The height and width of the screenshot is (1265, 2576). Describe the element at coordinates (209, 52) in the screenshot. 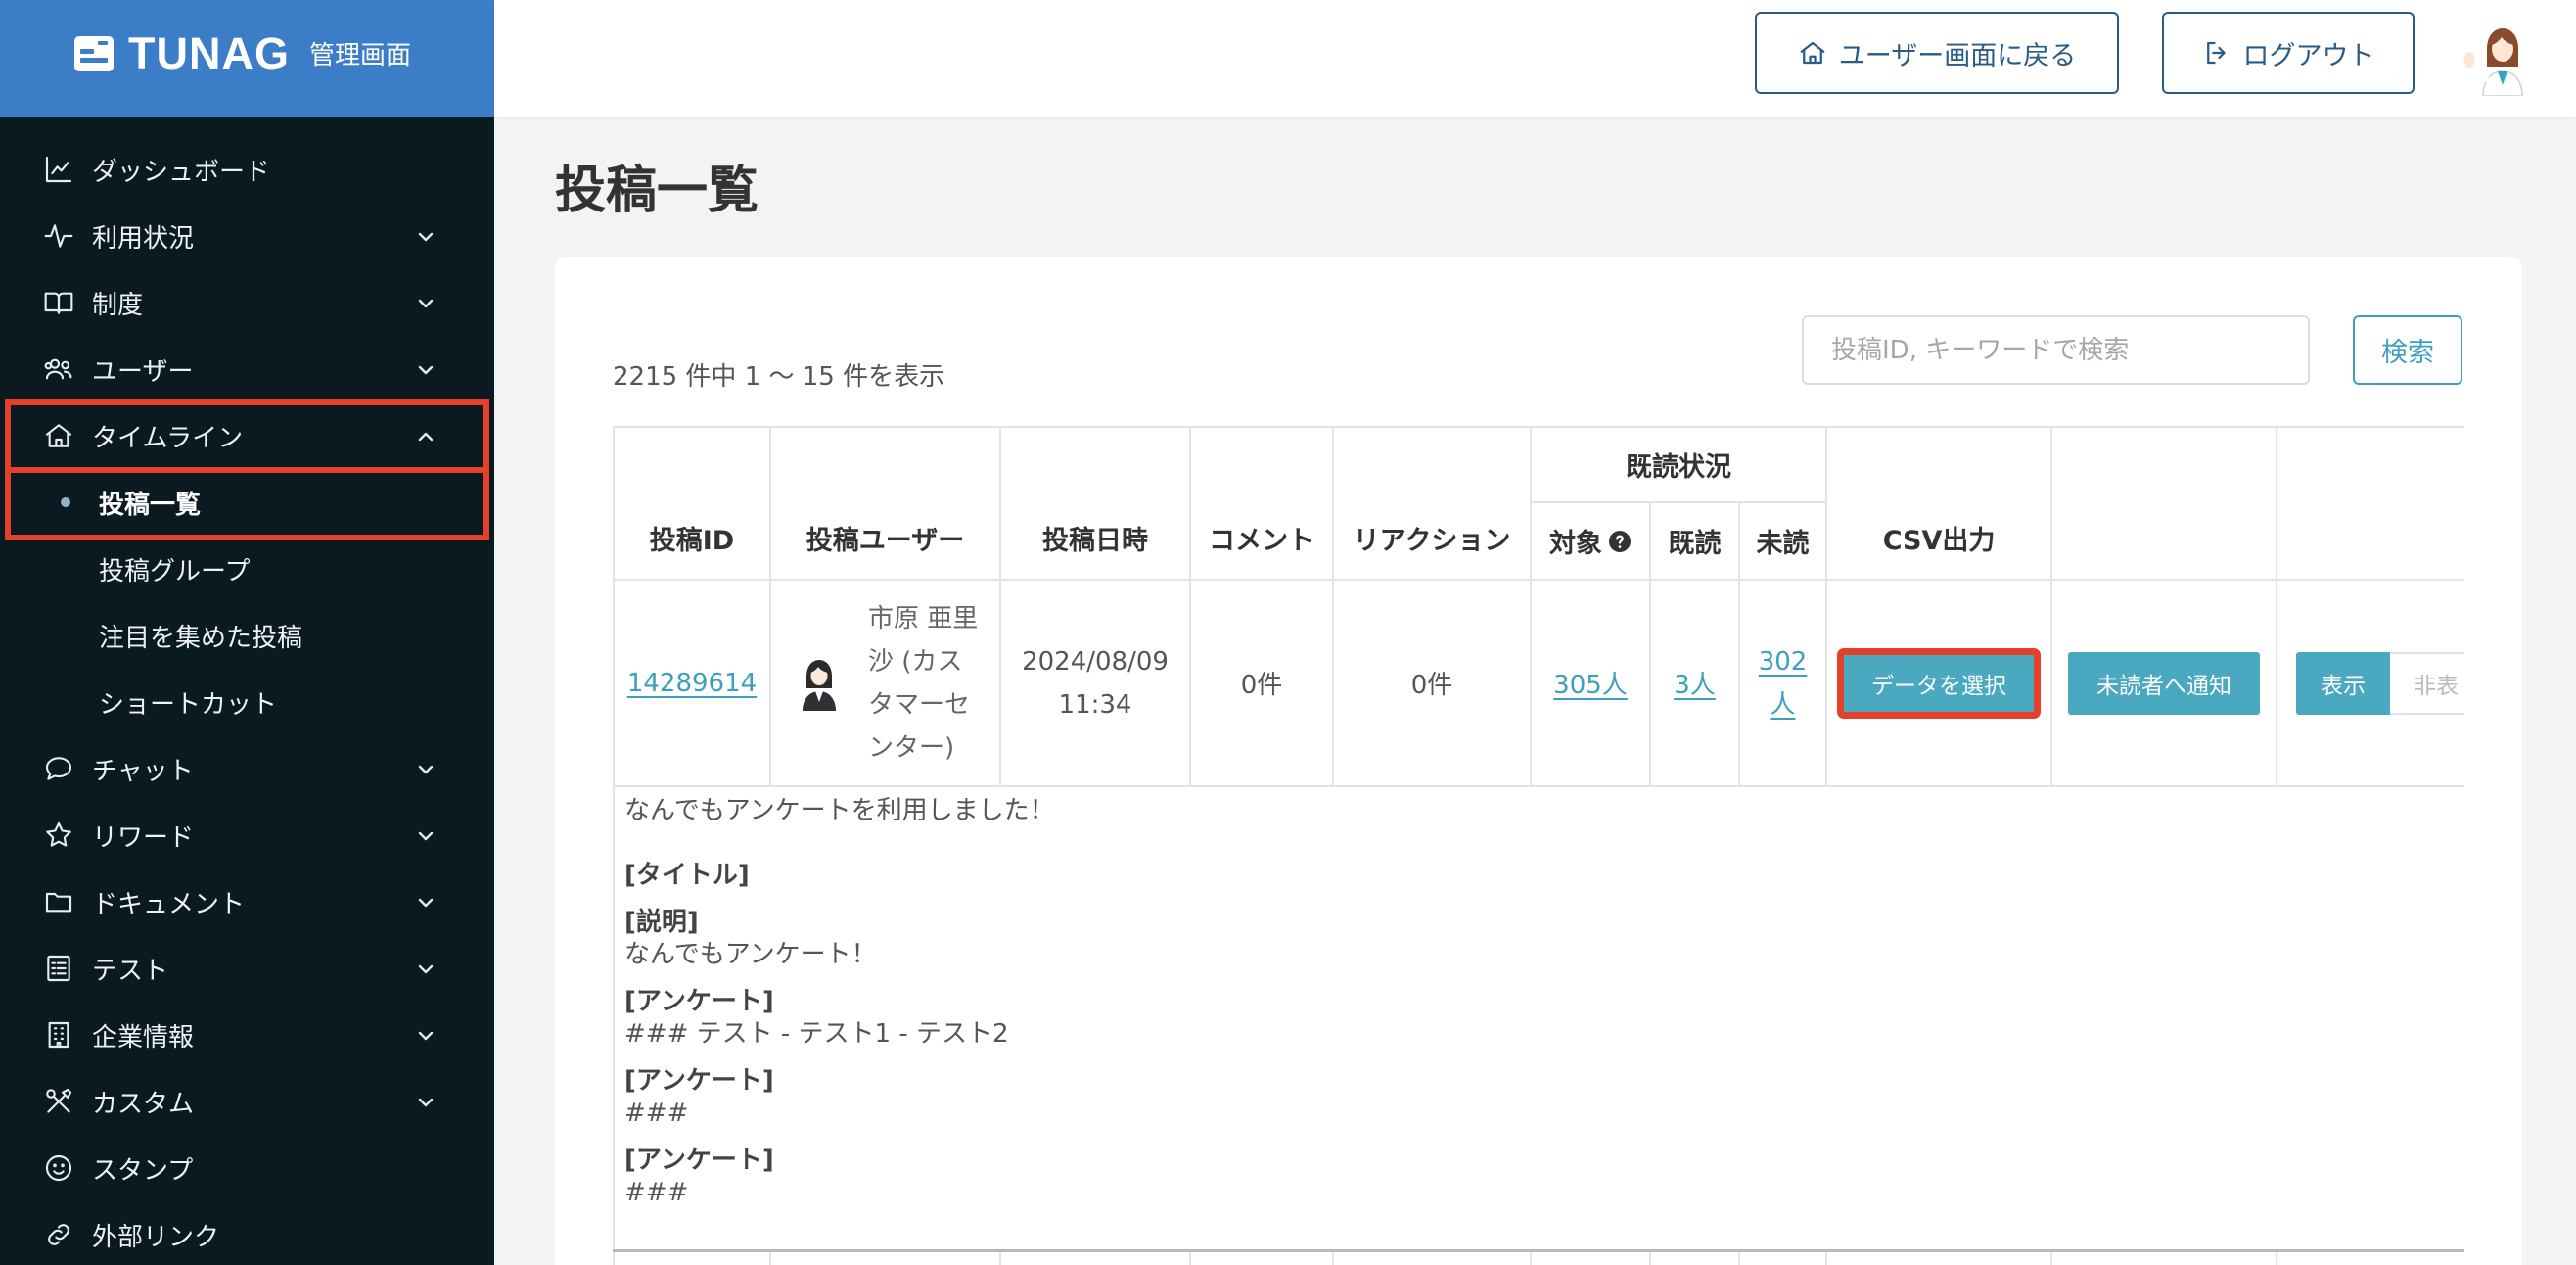

I see `brand-name: TUNAG` at that location.